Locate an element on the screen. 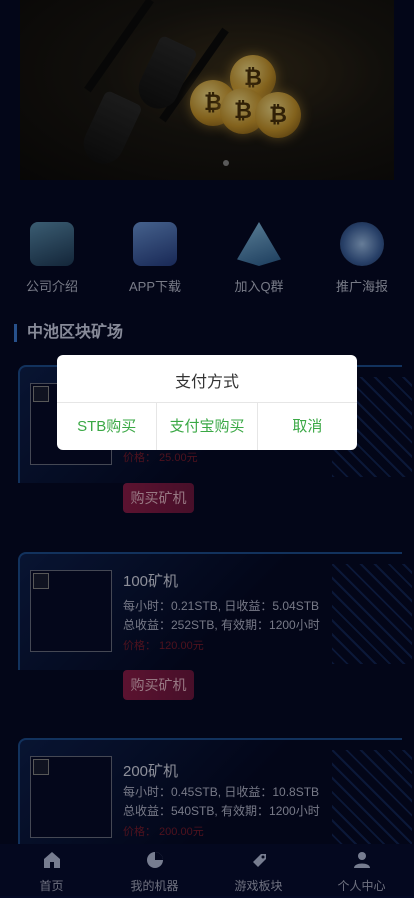 Image resolution: width=414 pixels, height=898 pixels. cancel-button: 取消 is located at coordinates (307, 426).